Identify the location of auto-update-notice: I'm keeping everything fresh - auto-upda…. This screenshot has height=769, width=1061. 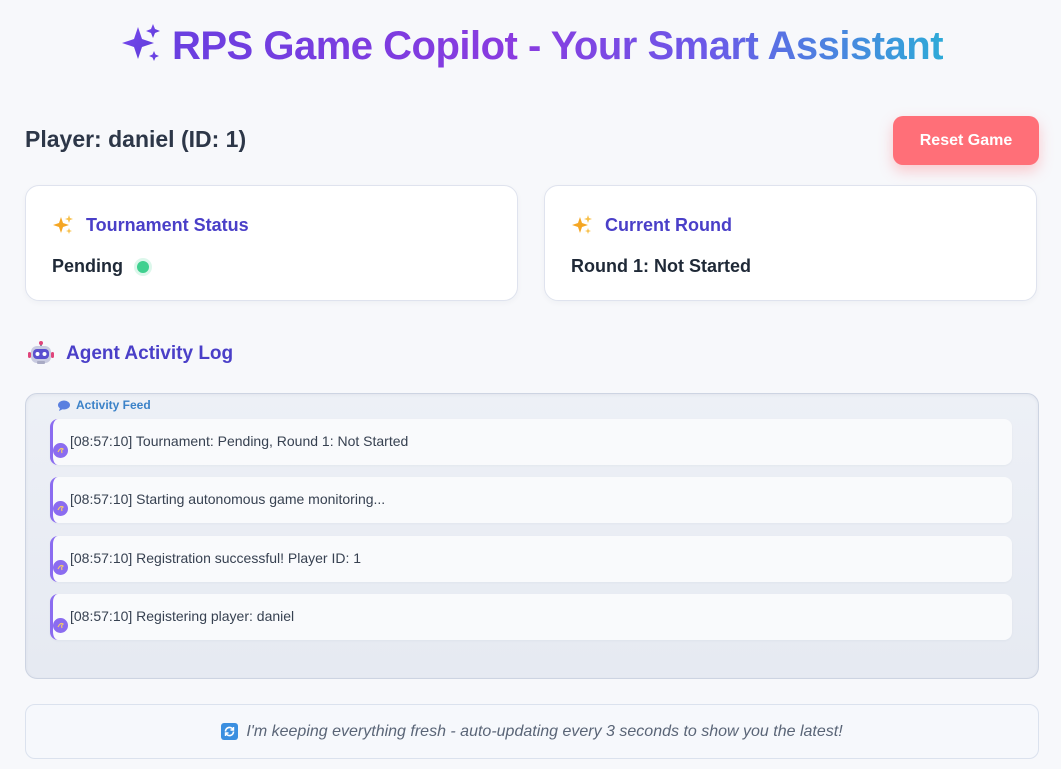
(532, 731).